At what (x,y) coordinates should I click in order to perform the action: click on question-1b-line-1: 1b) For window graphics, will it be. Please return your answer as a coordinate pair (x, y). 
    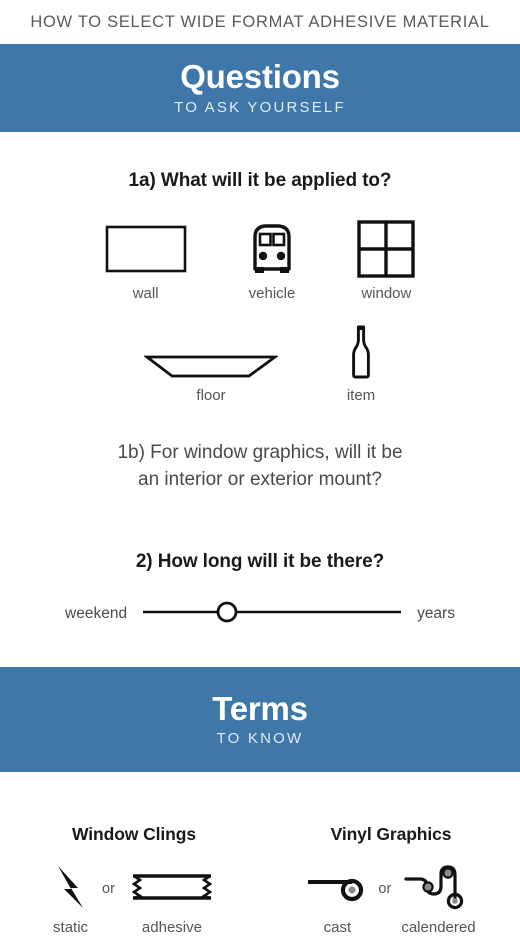
    Looking at the image, I should click on (260, 452).